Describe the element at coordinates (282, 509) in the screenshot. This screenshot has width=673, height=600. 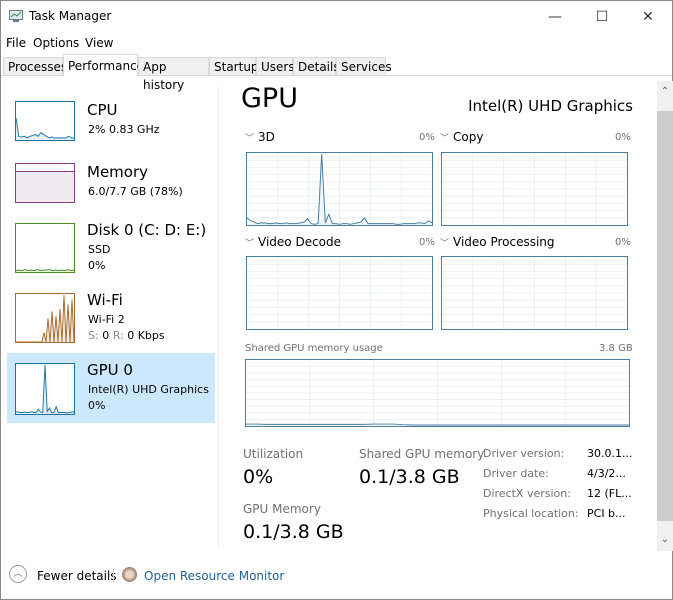
I see `gpu-memory-label: GPU Memory` at that location.